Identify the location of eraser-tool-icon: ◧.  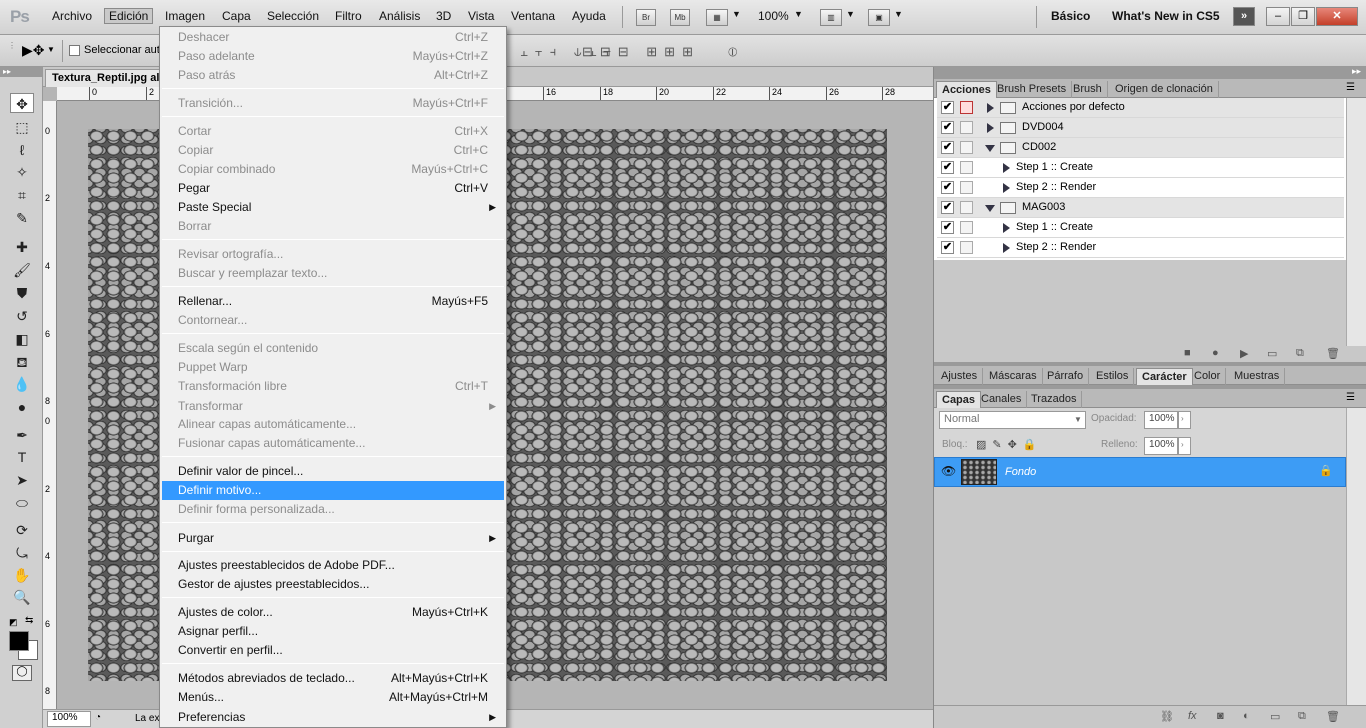
(22, 339).